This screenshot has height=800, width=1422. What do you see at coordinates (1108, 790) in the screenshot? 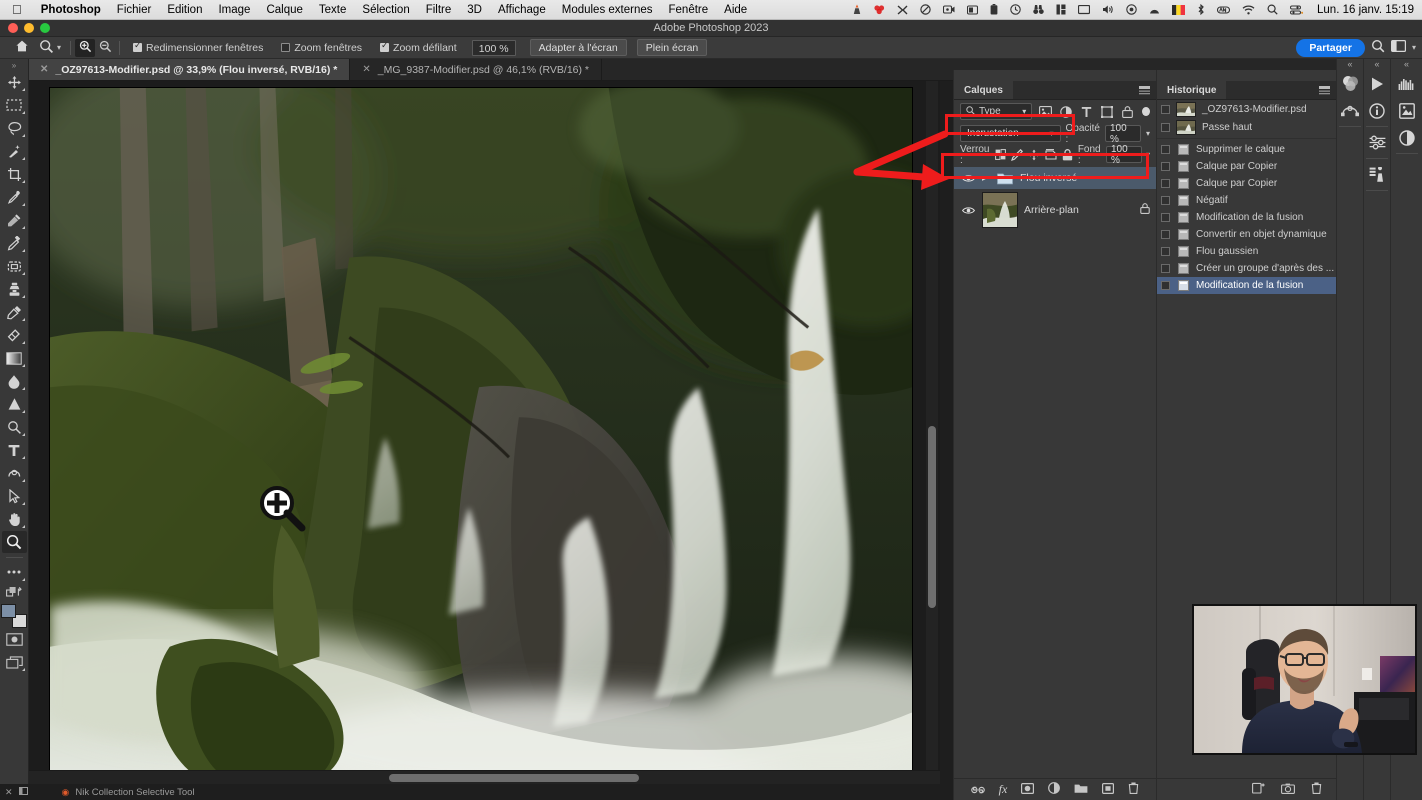
I see `new-layer-icon` at bounding box center [1108, 790].